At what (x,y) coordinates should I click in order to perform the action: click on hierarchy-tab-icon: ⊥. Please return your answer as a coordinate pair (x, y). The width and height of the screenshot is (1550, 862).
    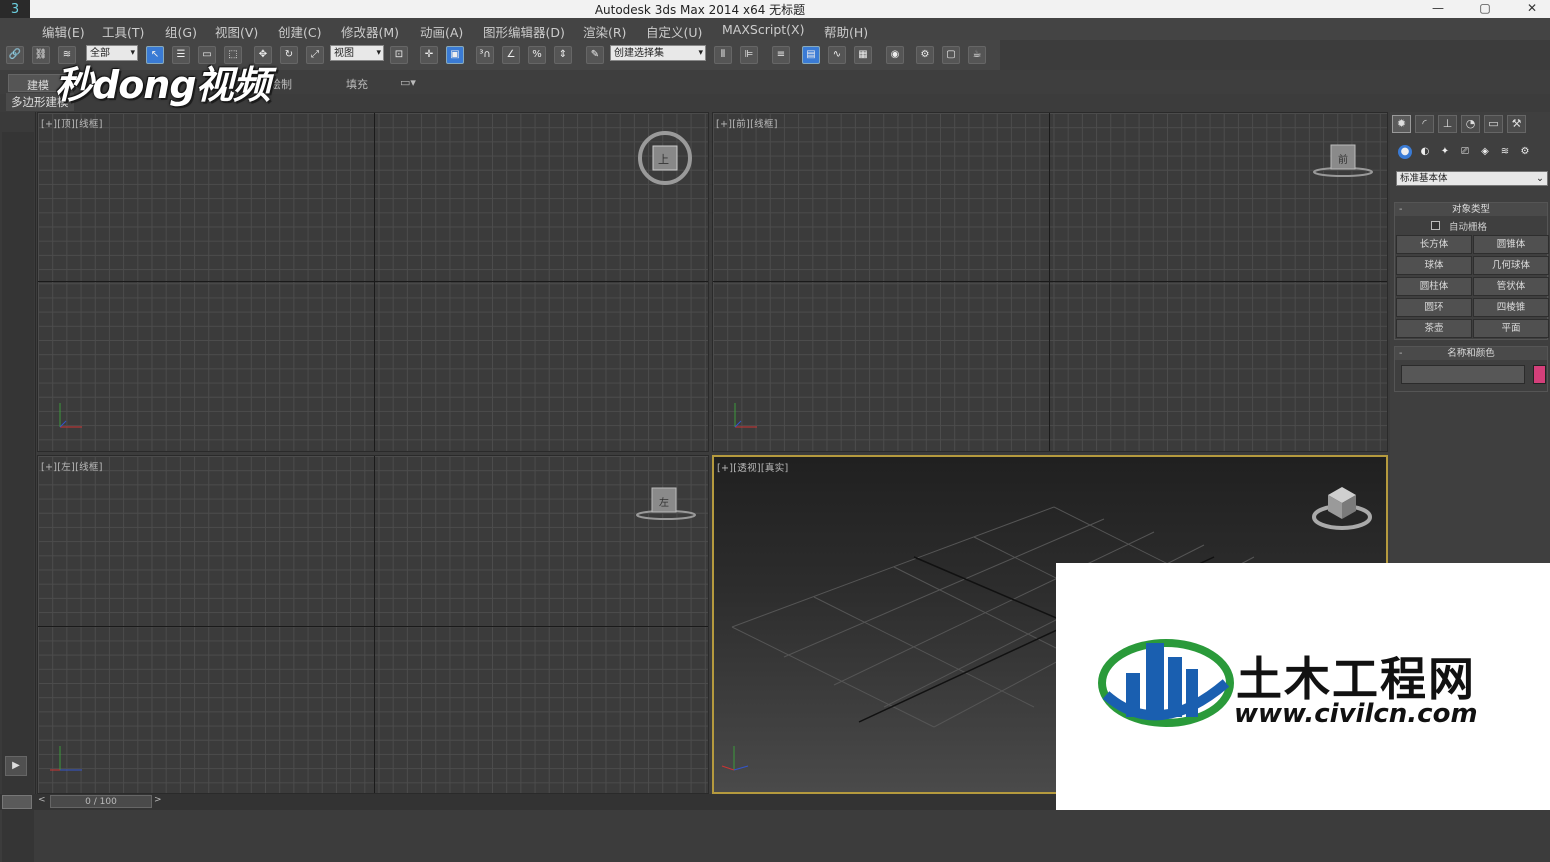
    Looking at the image, I should click on (1447, 124).